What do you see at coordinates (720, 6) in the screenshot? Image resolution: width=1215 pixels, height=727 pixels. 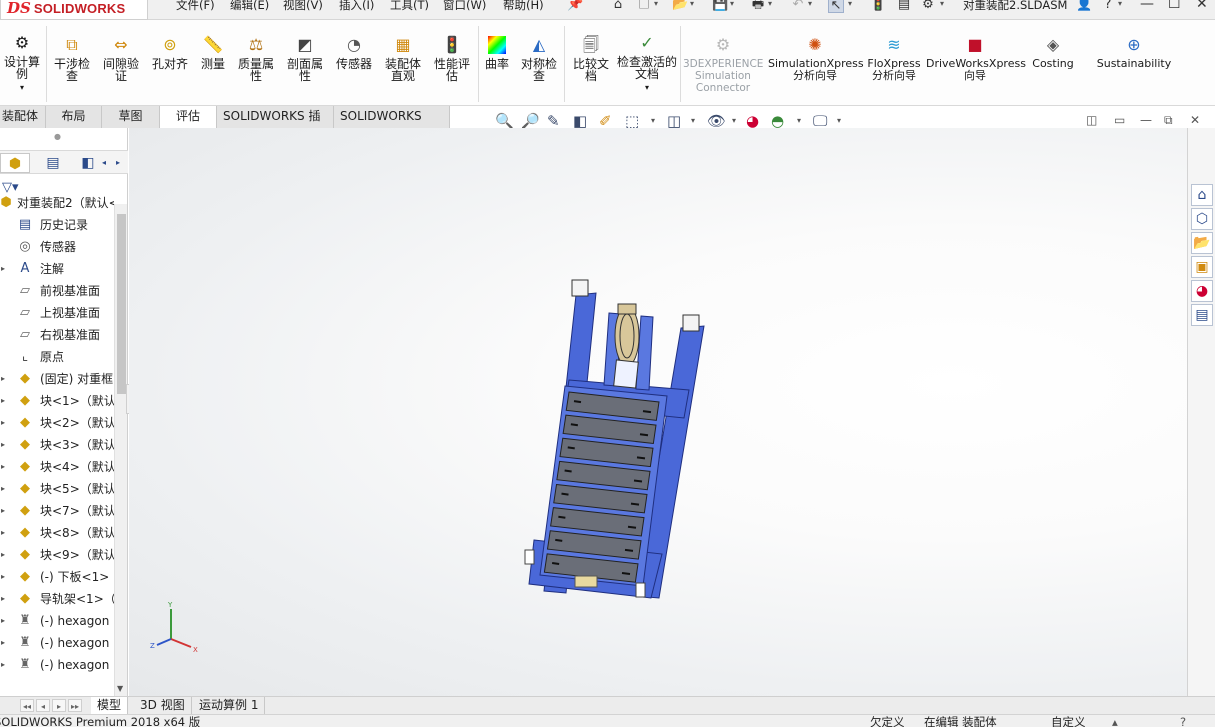 I see `save-icon: 💾` at bounding box center [720, 6].